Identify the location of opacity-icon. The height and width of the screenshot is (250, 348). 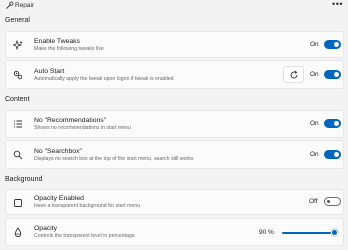
(18, 232).